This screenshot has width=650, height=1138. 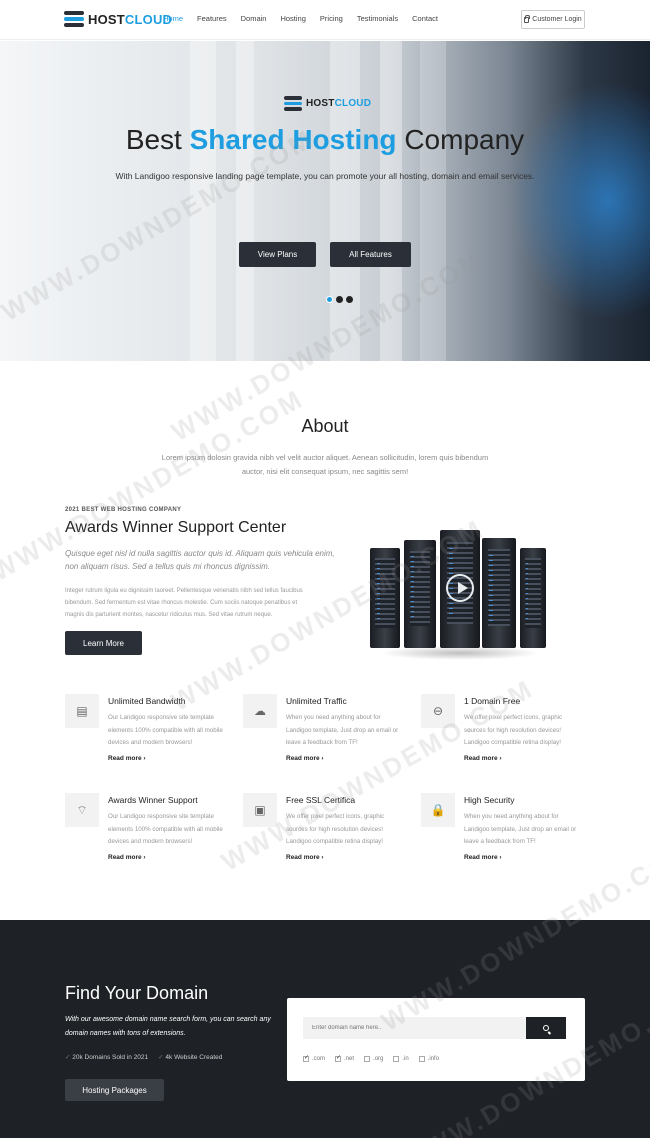 I want to click on domain-search-input, so click(x=415, y=1028).